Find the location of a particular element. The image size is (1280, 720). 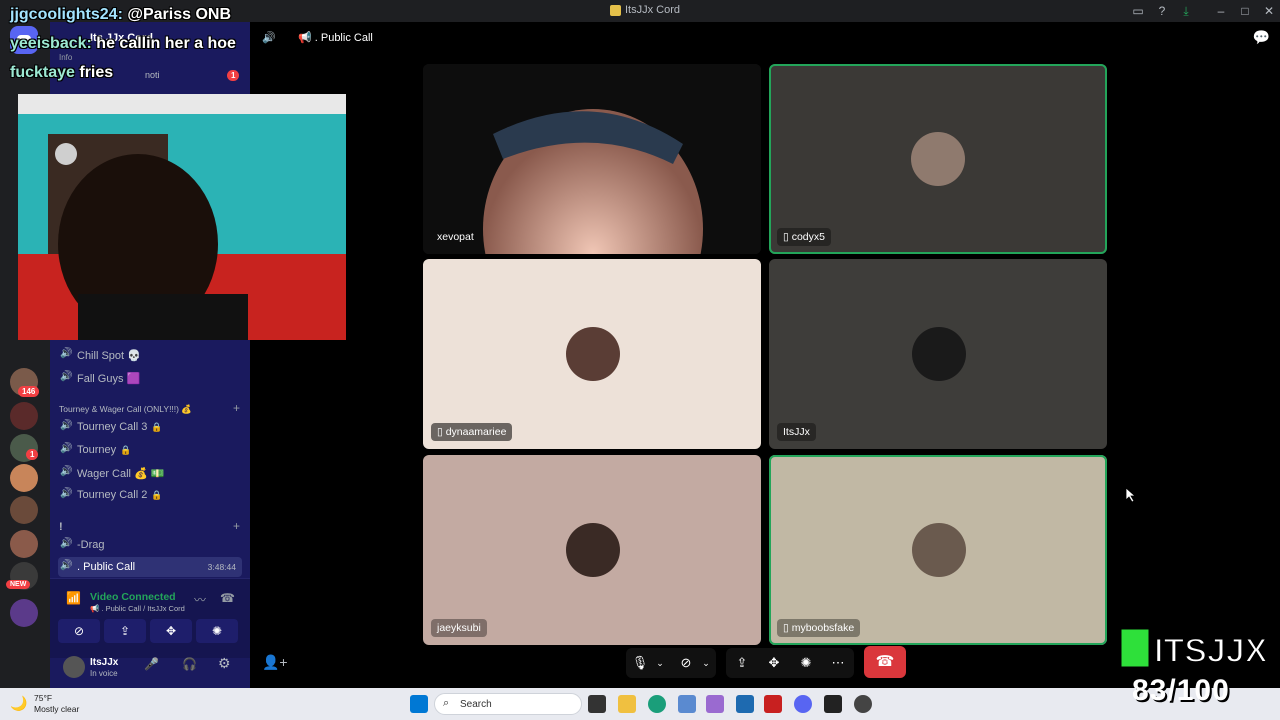

channel-chill-spot: 🔊 Chill Spot 💀 is located at coordinates (150, 355).